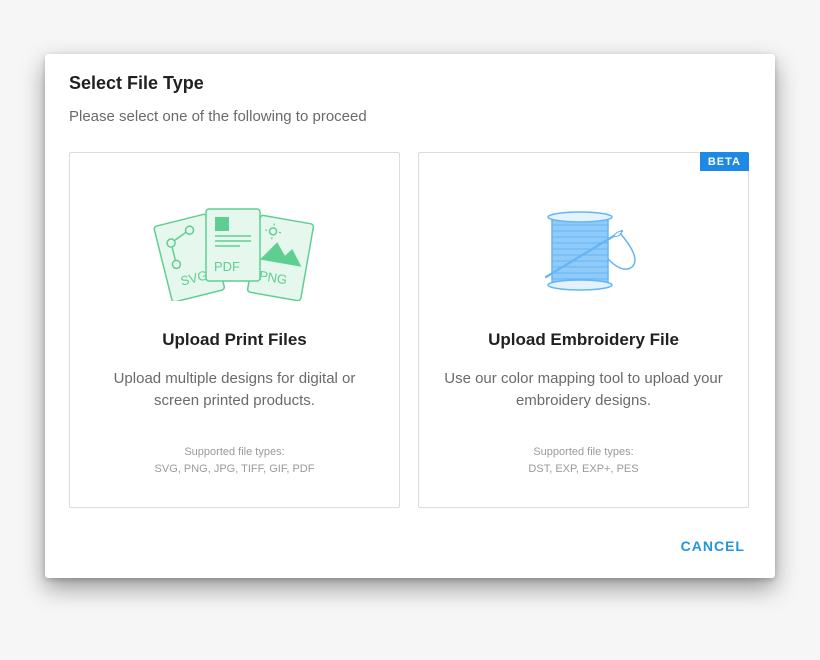  What do you see at coordinates (590, 251) in the screenshot?
I see `thread-spool-icon` at bounding box center [590, 251].